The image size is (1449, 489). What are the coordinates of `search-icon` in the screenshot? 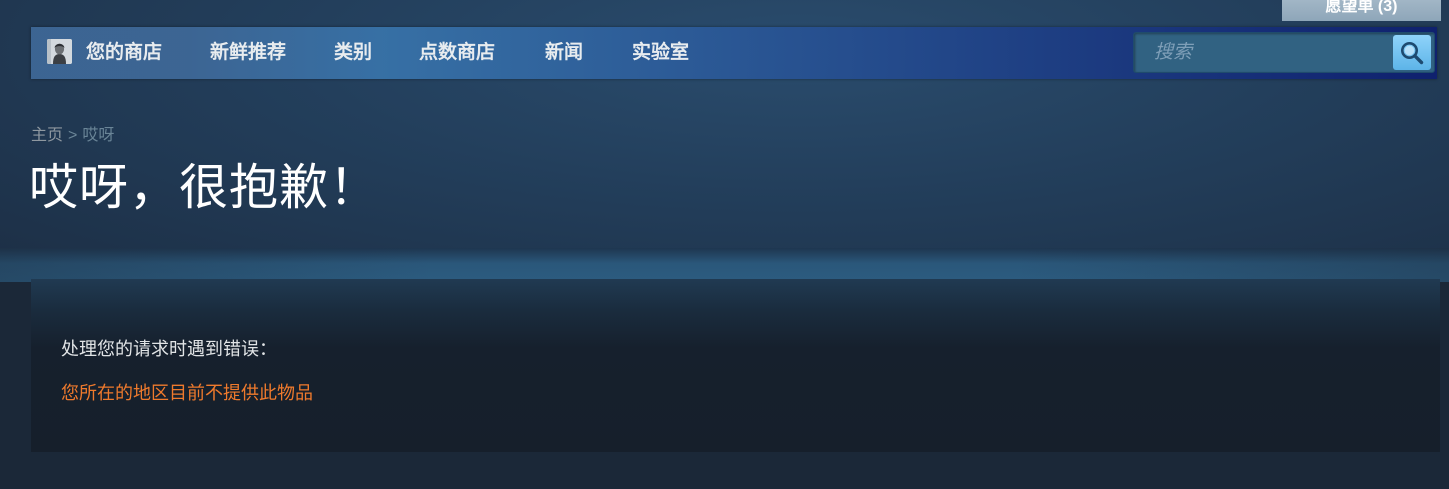 It's located at (1412, 53).